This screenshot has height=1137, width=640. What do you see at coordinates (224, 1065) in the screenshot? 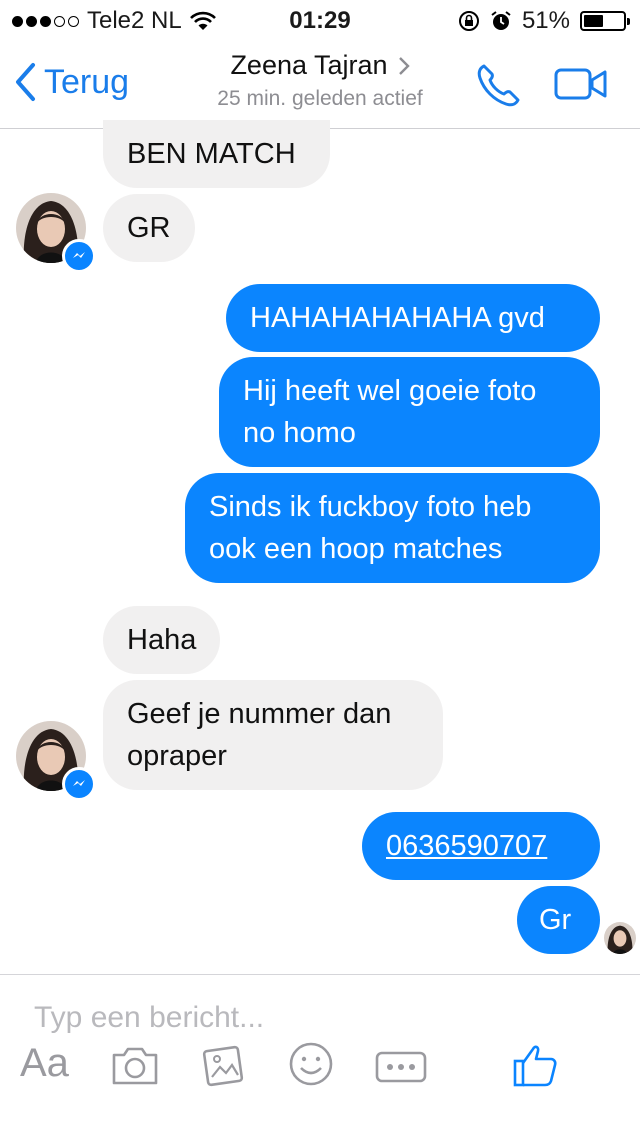
I see `photo-icon` at bounding box center [224, 1065].